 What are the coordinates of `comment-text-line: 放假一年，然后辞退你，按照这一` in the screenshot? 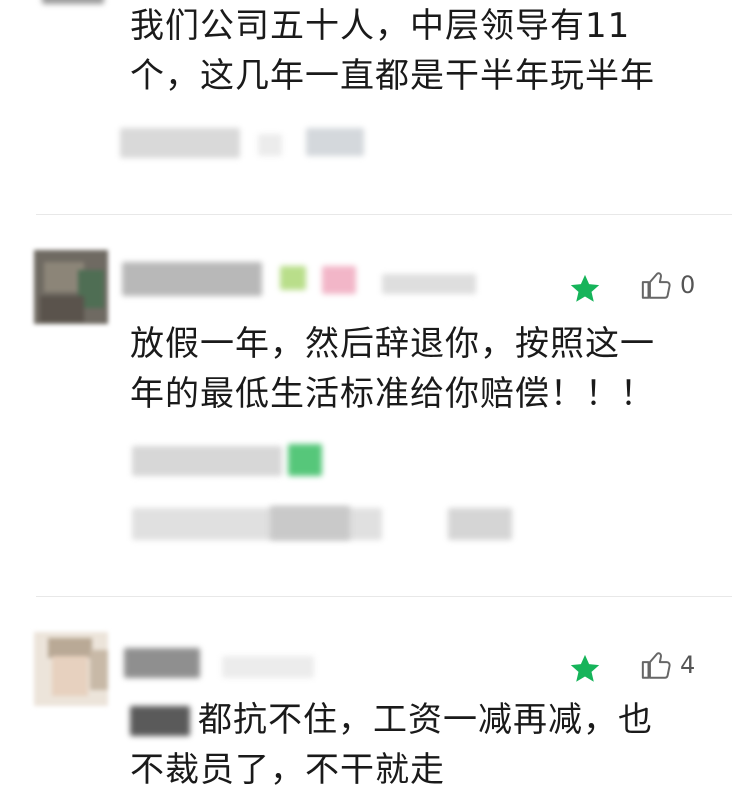 It's located at (392, 344).